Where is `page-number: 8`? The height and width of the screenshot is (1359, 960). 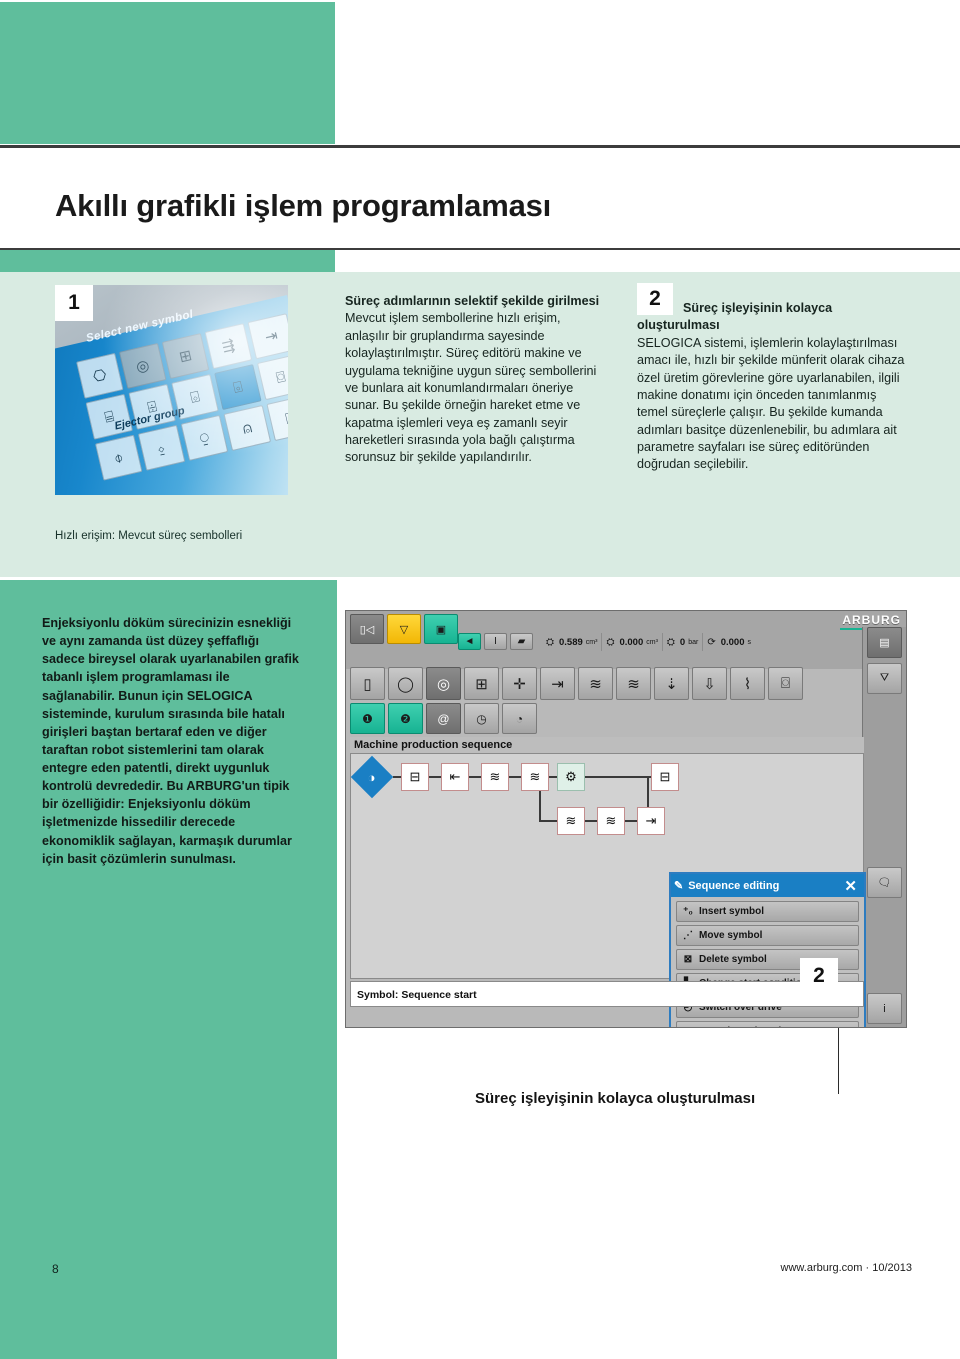 page-number: 8 is located at coordinates (55, 1269).